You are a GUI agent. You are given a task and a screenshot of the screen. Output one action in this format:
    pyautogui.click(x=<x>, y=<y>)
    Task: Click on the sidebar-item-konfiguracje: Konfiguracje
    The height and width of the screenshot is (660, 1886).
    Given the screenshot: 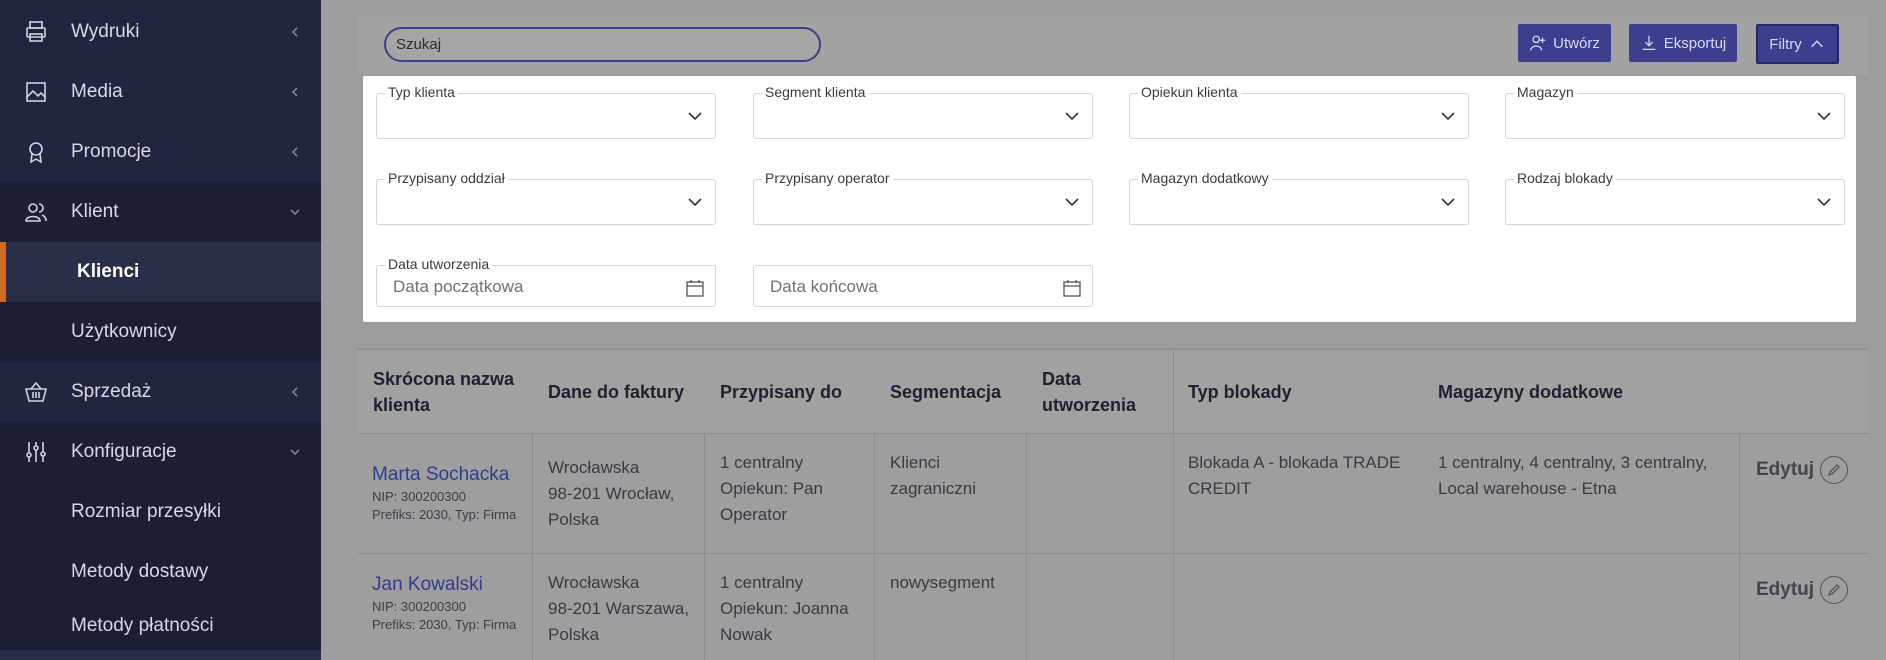 What is the action you would take?
    pyautogui.click(x=160, y=452)
    